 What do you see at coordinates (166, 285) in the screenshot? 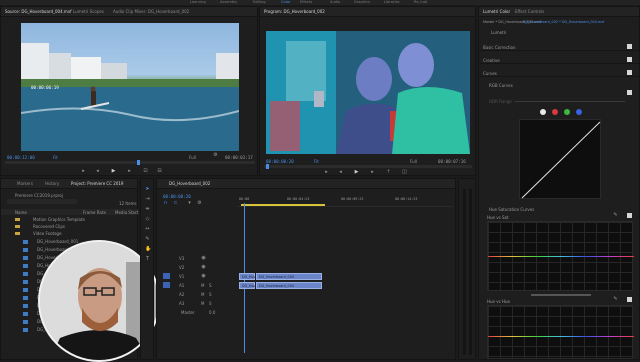
I see `source-patch-a1` at bounding box center [166, 285].